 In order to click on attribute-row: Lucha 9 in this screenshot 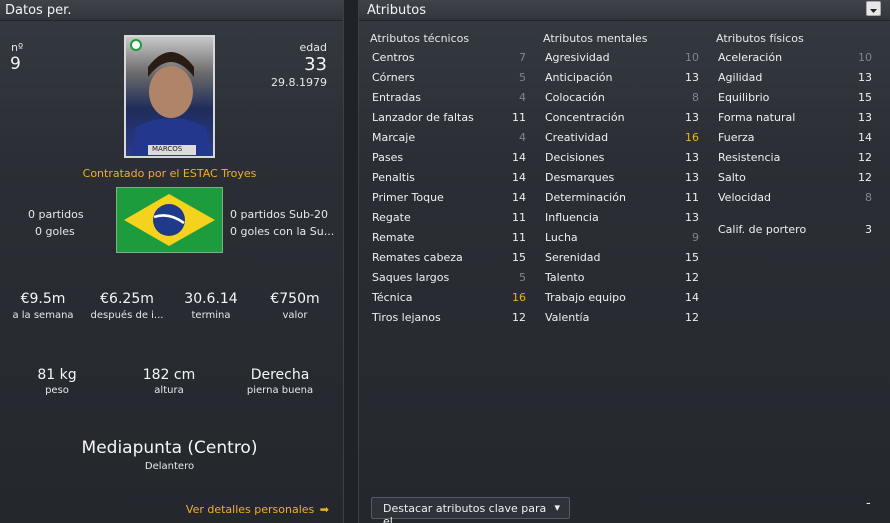, I will do `click(622, 238)`.